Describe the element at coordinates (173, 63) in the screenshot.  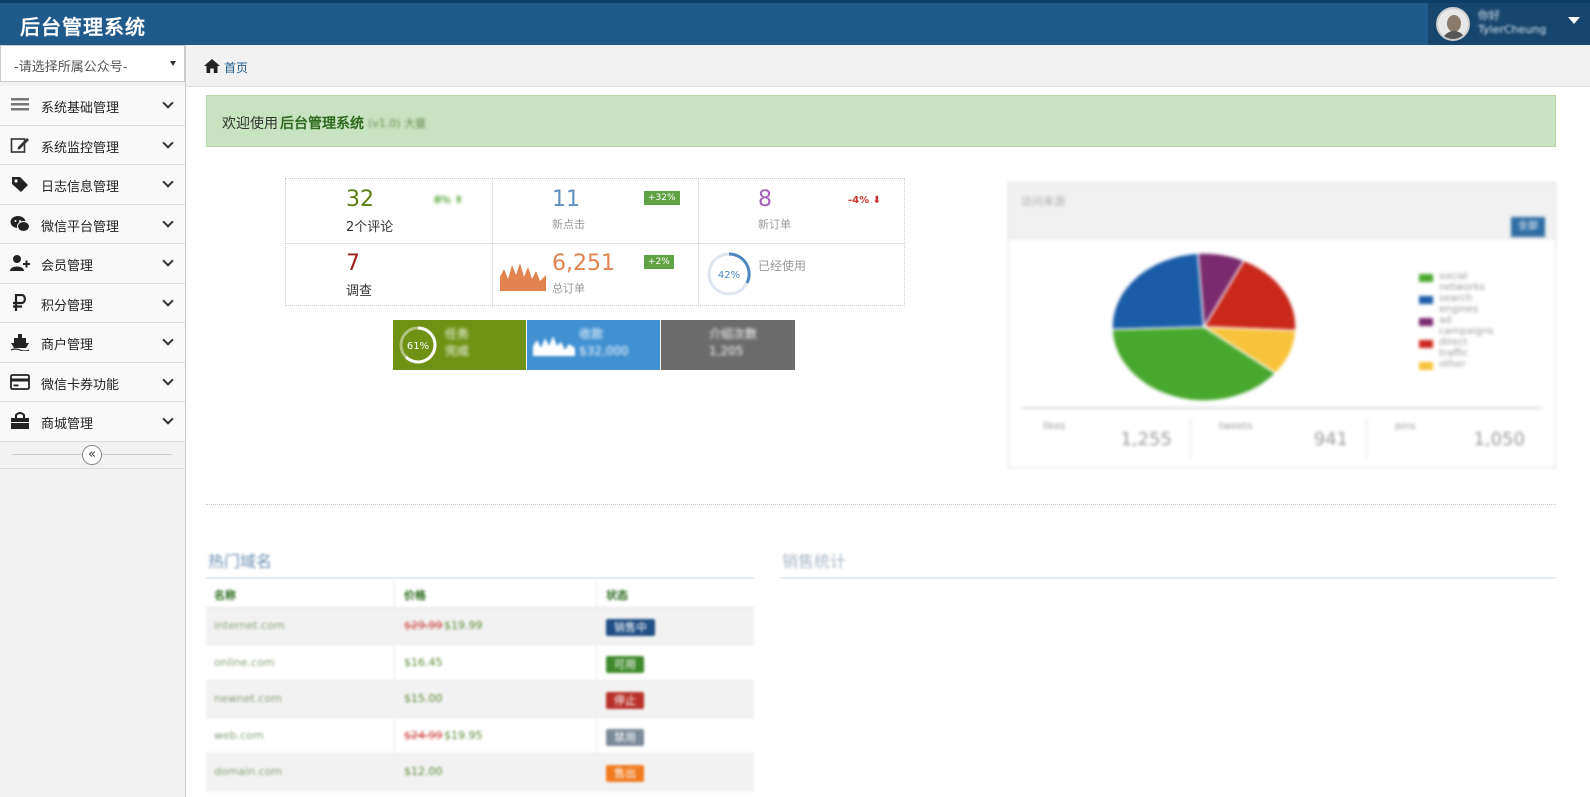
I see `caret-down-icon` at that location.